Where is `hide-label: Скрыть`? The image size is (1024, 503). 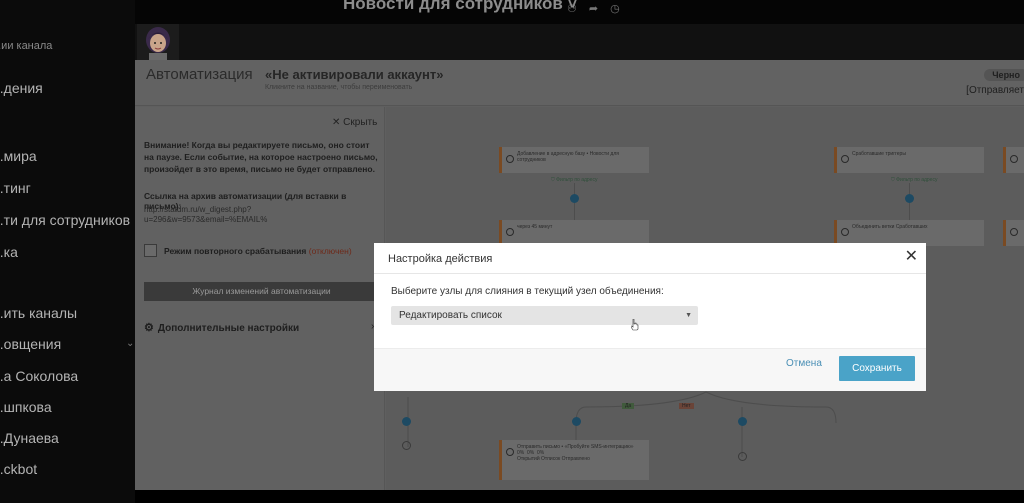
hide-label: Скрыть is located at coordinates (360, 122).